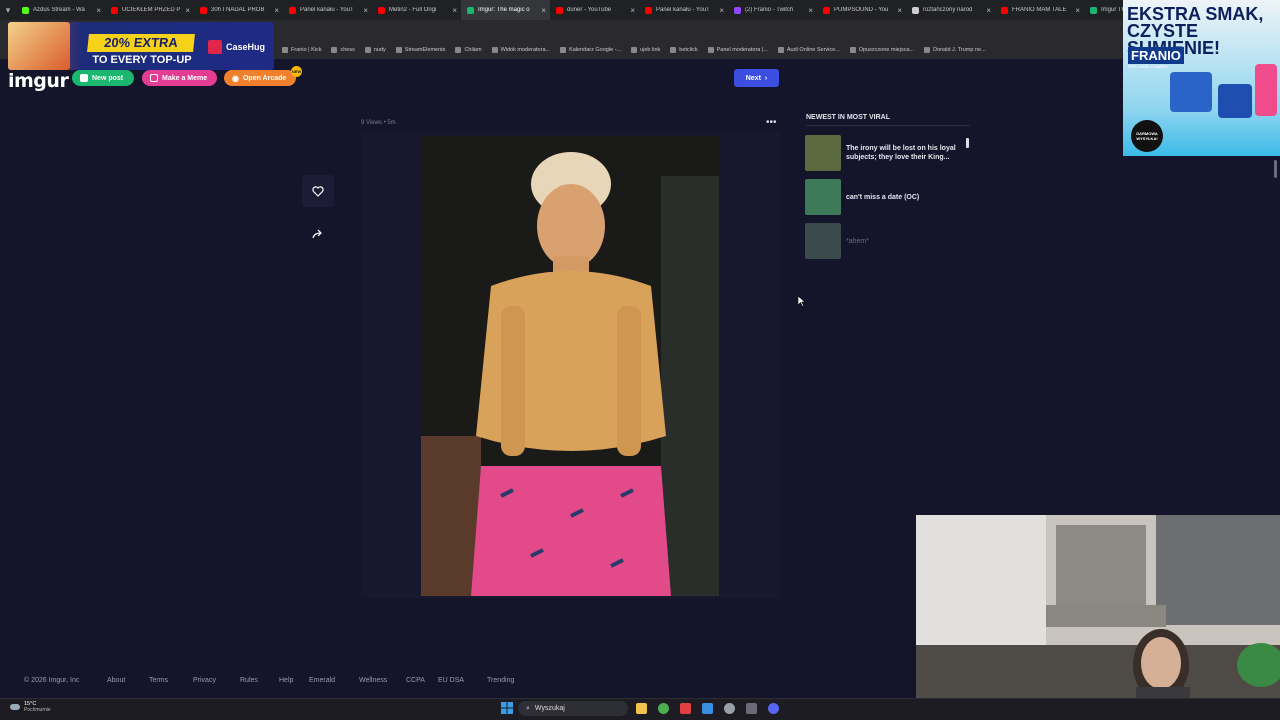 This screenshot has height=720, width=1280. I want to click on bookmark-item: chess, so click(343, 49).